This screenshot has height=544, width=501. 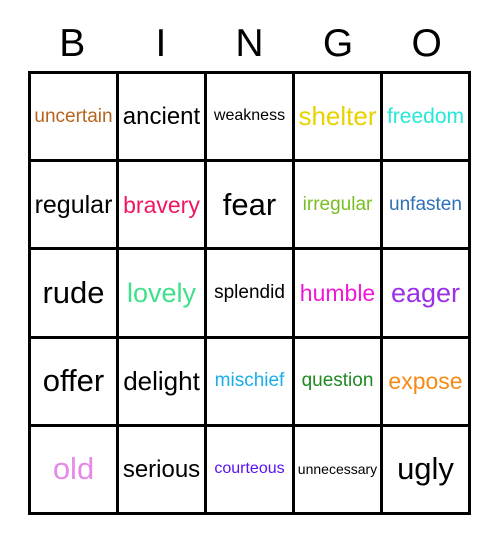 I want to click on bingo-header-letter-n: N, so click(x=249, y=43).